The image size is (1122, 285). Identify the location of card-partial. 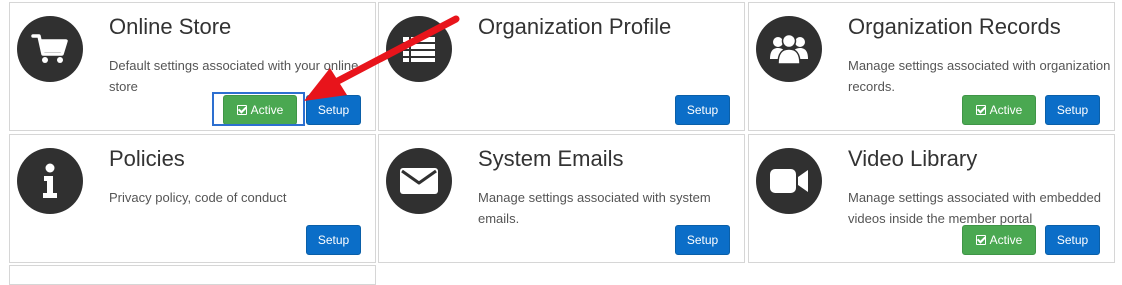
(192, 275).